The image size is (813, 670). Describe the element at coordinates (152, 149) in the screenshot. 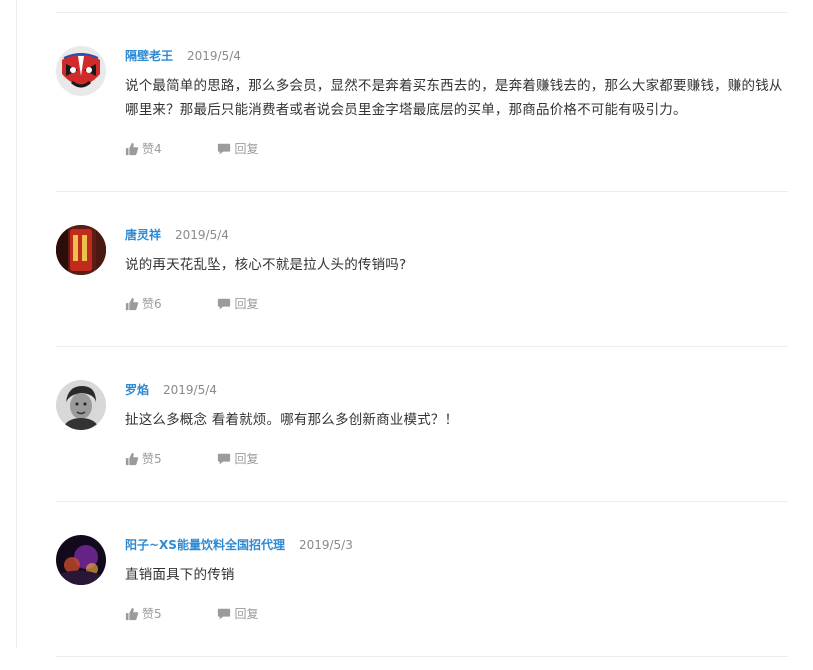

I see `like-count: 赞4` at that location.